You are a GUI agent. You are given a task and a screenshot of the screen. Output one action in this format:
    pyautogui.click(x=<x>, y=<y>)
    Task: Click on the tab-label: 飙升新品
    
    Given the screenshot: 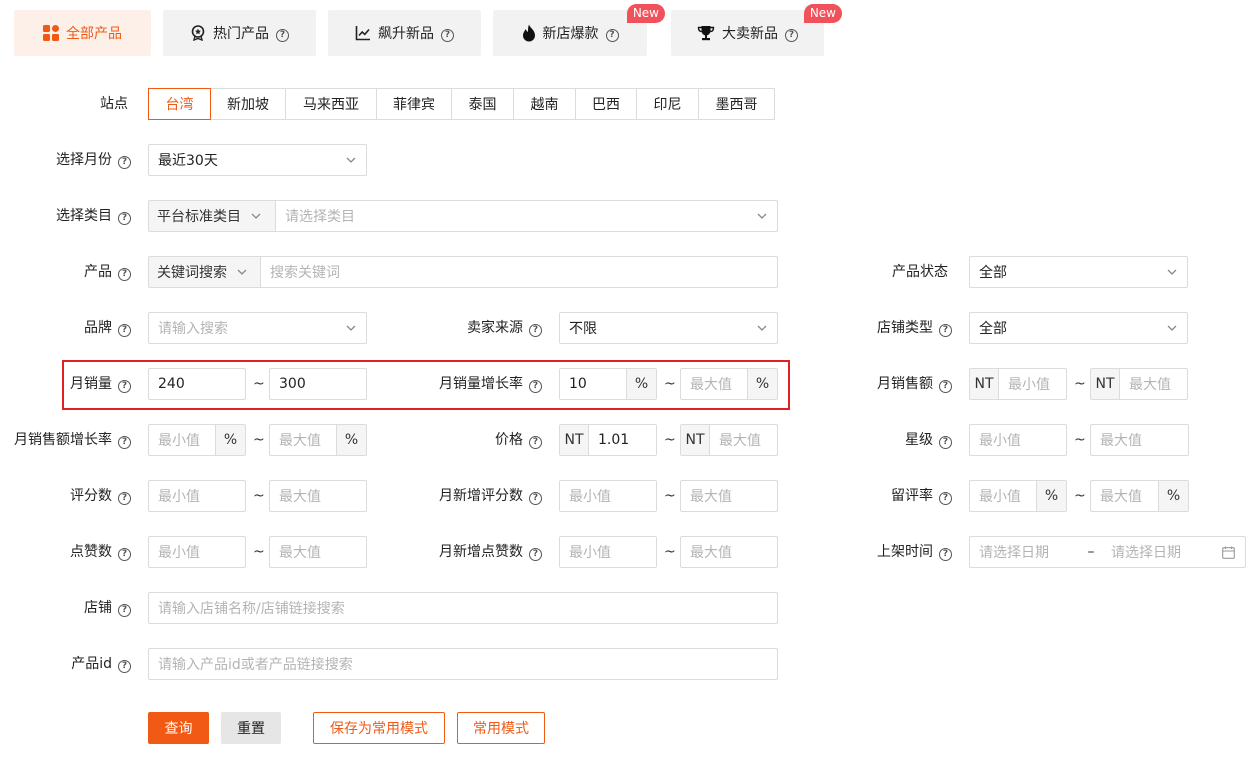 What is the action you would take?
    pyautogui.click(x=406, y=34)
    